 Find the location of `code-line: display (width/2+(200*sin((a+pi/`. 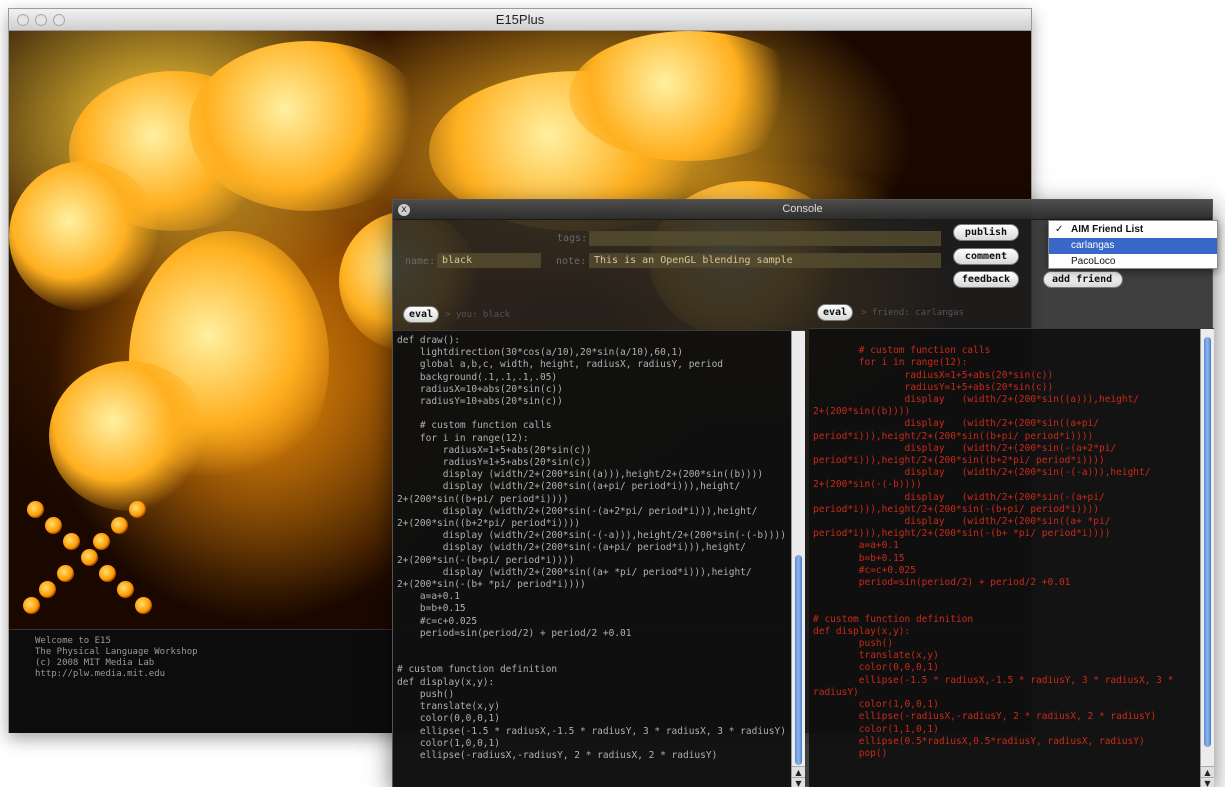

code-line: display (width/2+(200*sin((a+pi/ is located at coordinates (993, 424).